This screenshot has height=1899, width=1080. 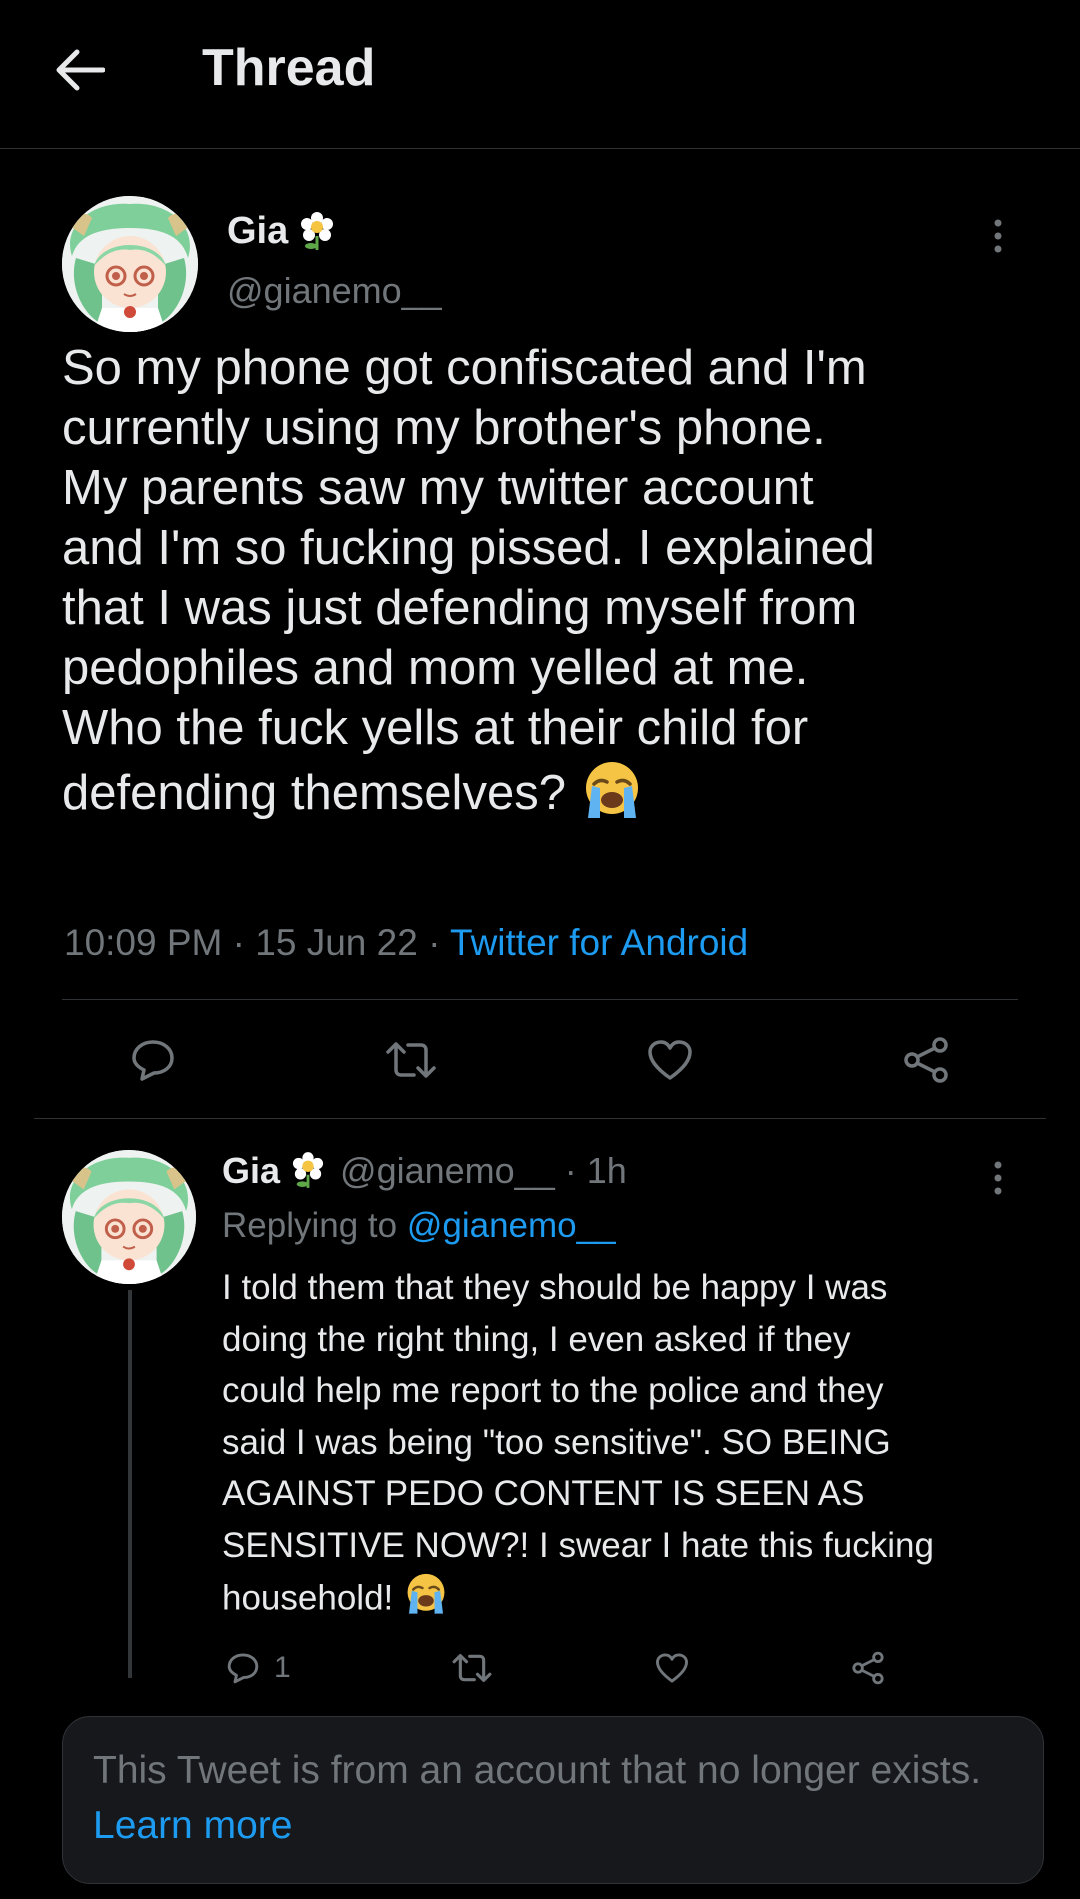 What do you see at coordinates (444, 428) in the screenshot?
I see `tweet-text-line: currently using my brother's phone.` at bounding box center [444, 428].